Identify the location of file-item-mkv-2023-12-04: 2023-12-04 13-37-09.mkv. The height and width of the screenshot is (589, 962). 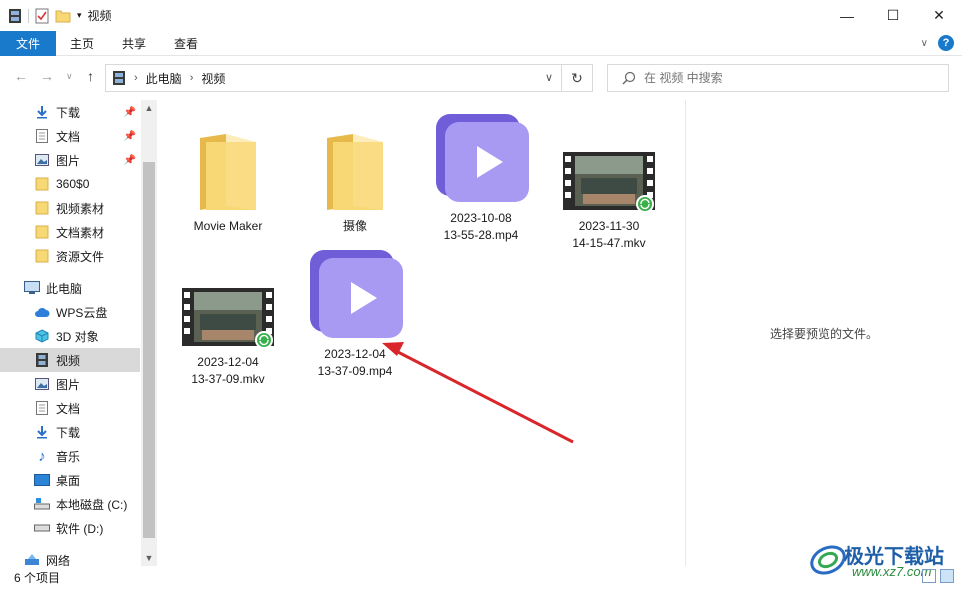
(228, 320).